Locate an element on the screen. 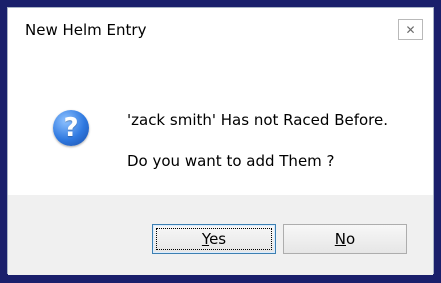  close-icon: ✕ is located at coordinates (410, 29).